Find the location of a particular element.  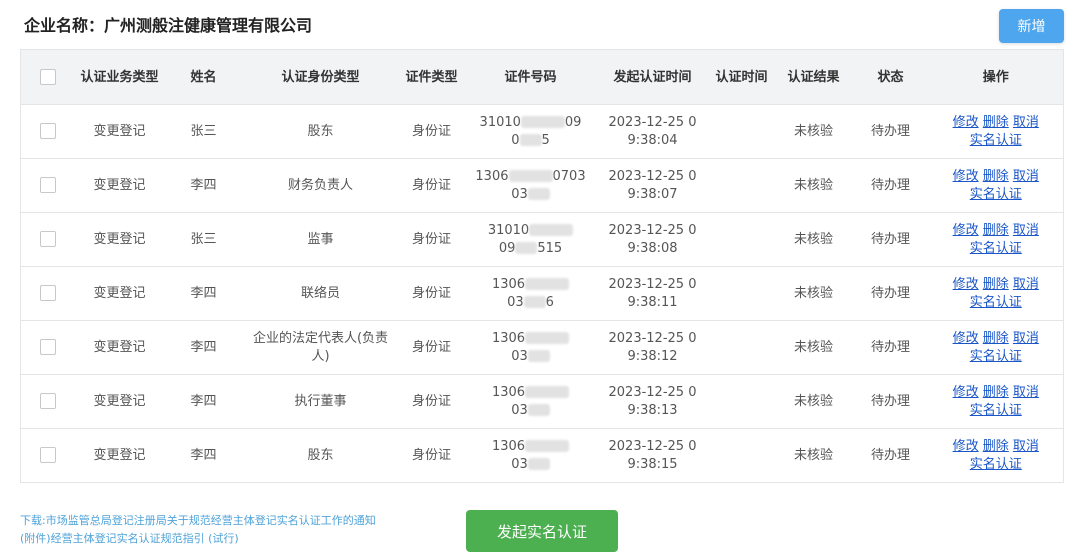

cell-start-time: 2023-12-25 0 9:38:08 is located at coordinates (652, 239).